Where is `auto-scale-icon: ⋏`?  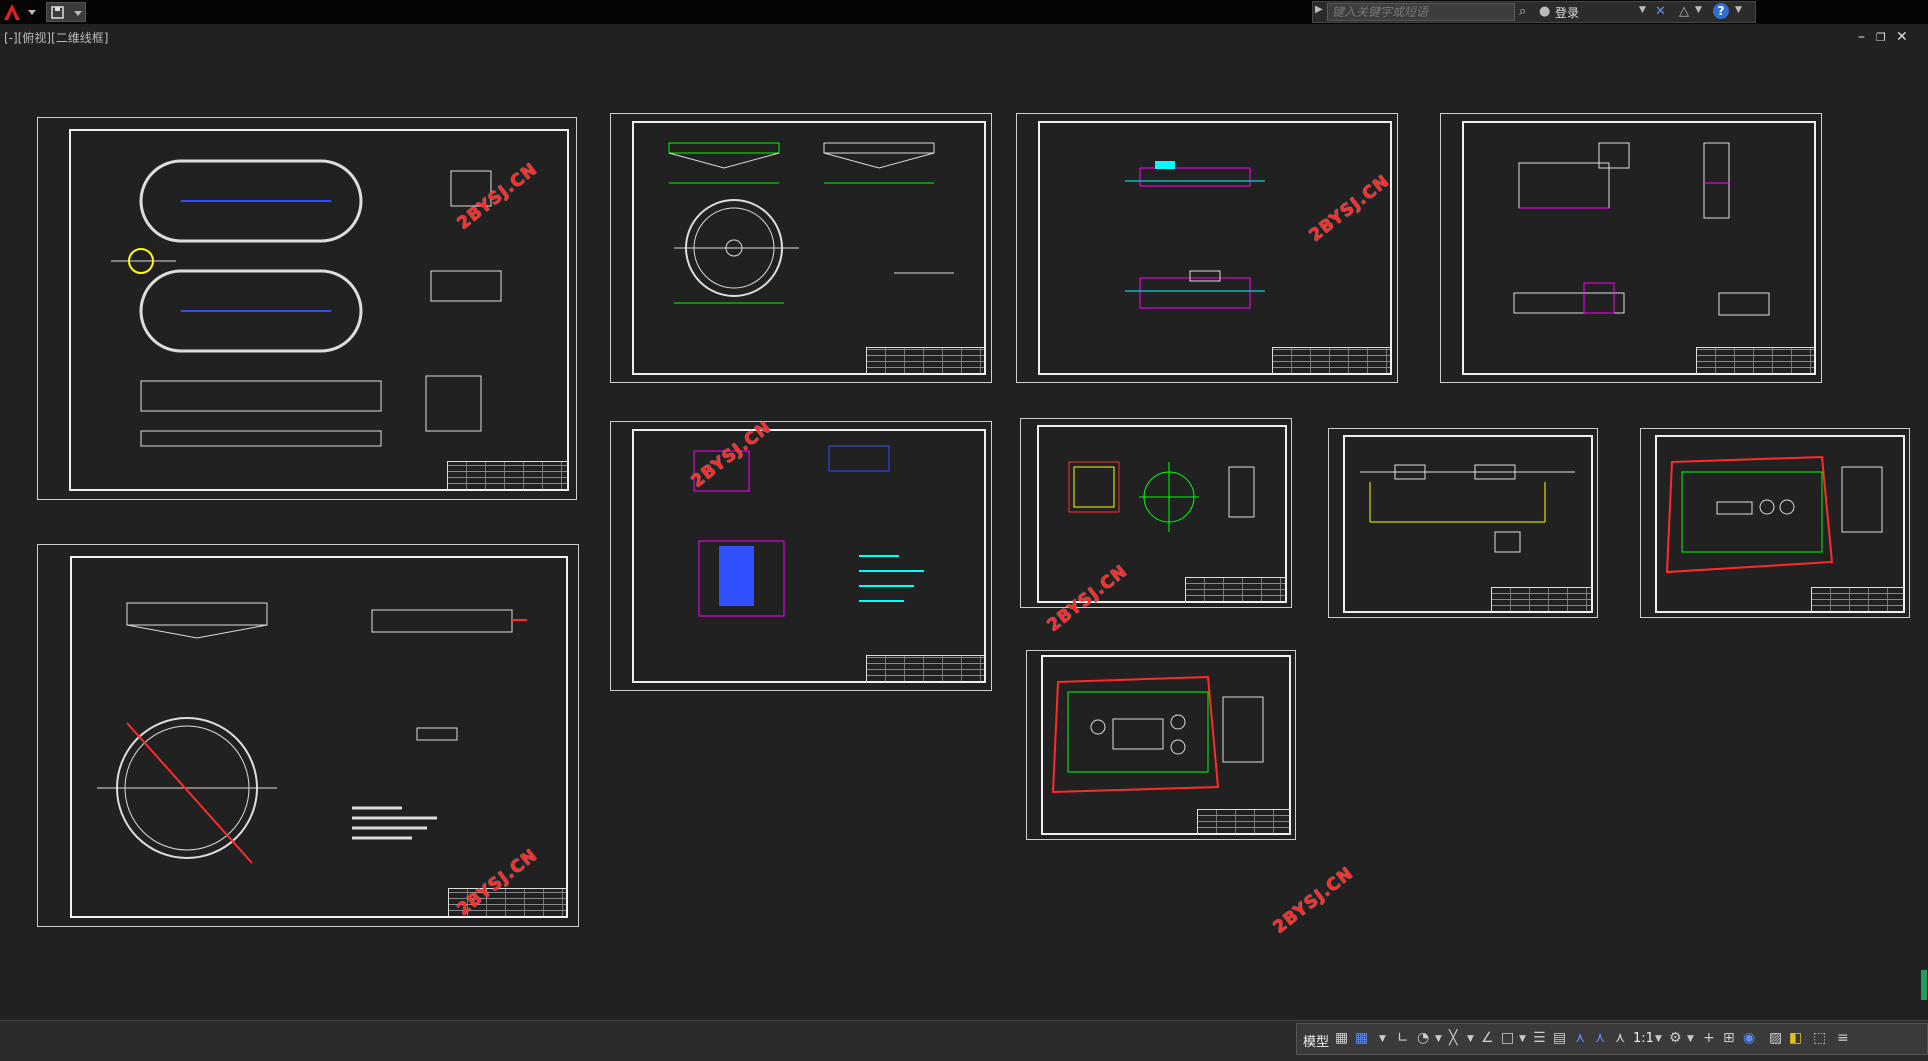
auto-scale-icon: ⋏ is located at coordinates (1600, 1038).